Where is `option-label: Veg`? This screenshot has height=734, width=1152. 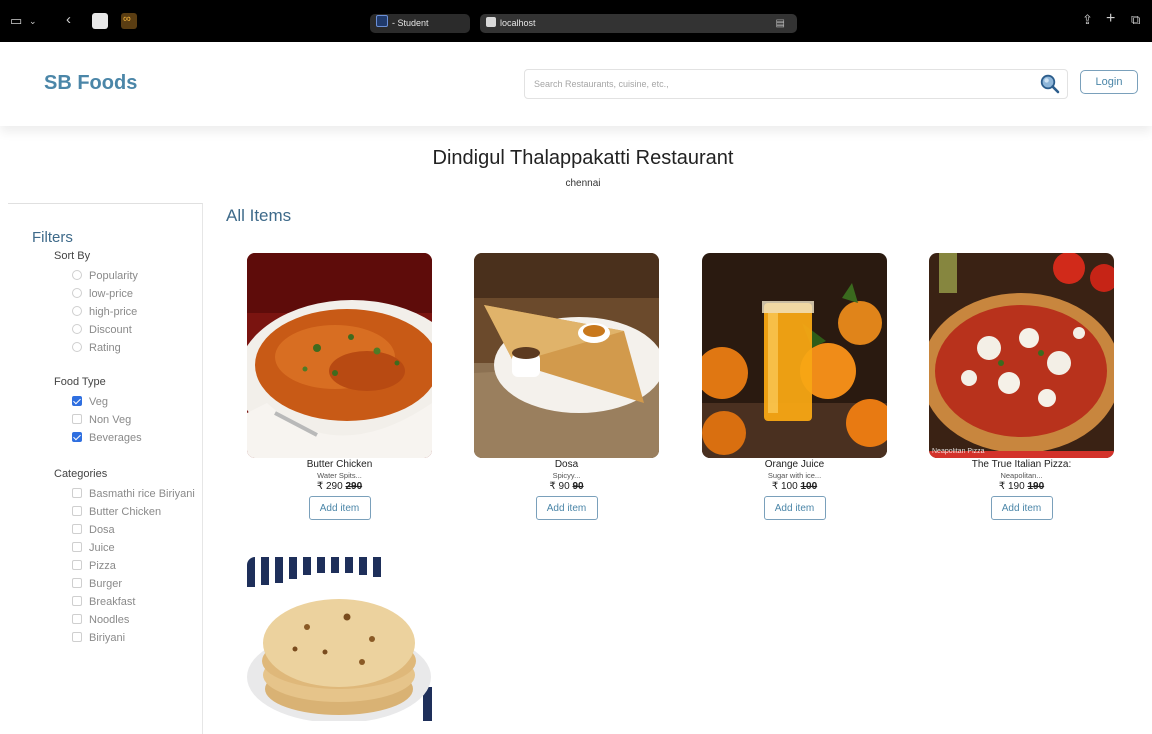
option-label: Veg is located at coordinates (98, 402).